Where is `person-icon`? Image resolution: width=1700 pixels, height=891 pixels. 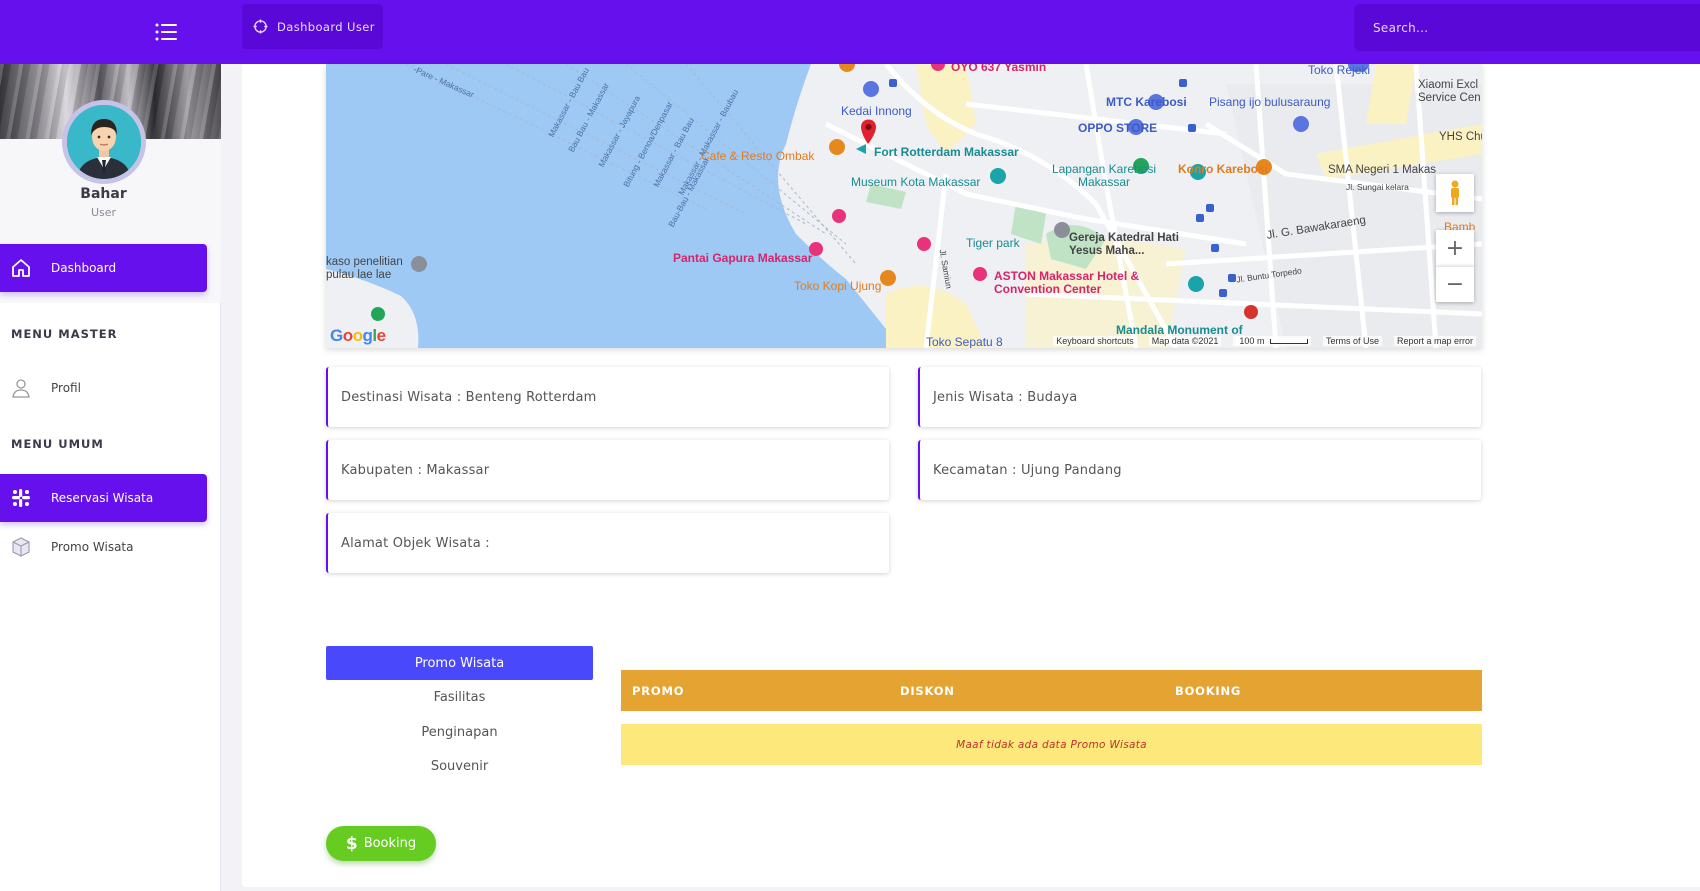 person-icon is located at coordinates (21, 388).